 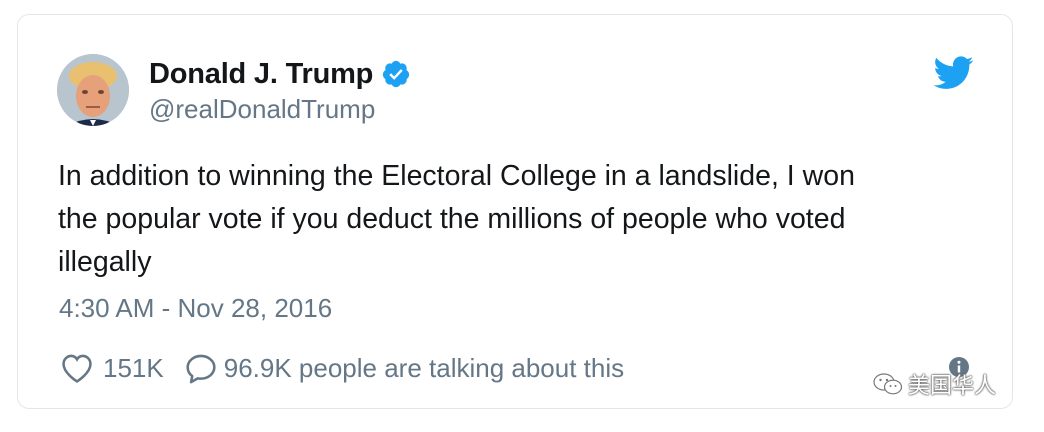 What do you see at coordinates (424, 367) in the screenshot?
I see `talking-about-count: 96.9K people are talking about this` at bounding box center [424, 367].